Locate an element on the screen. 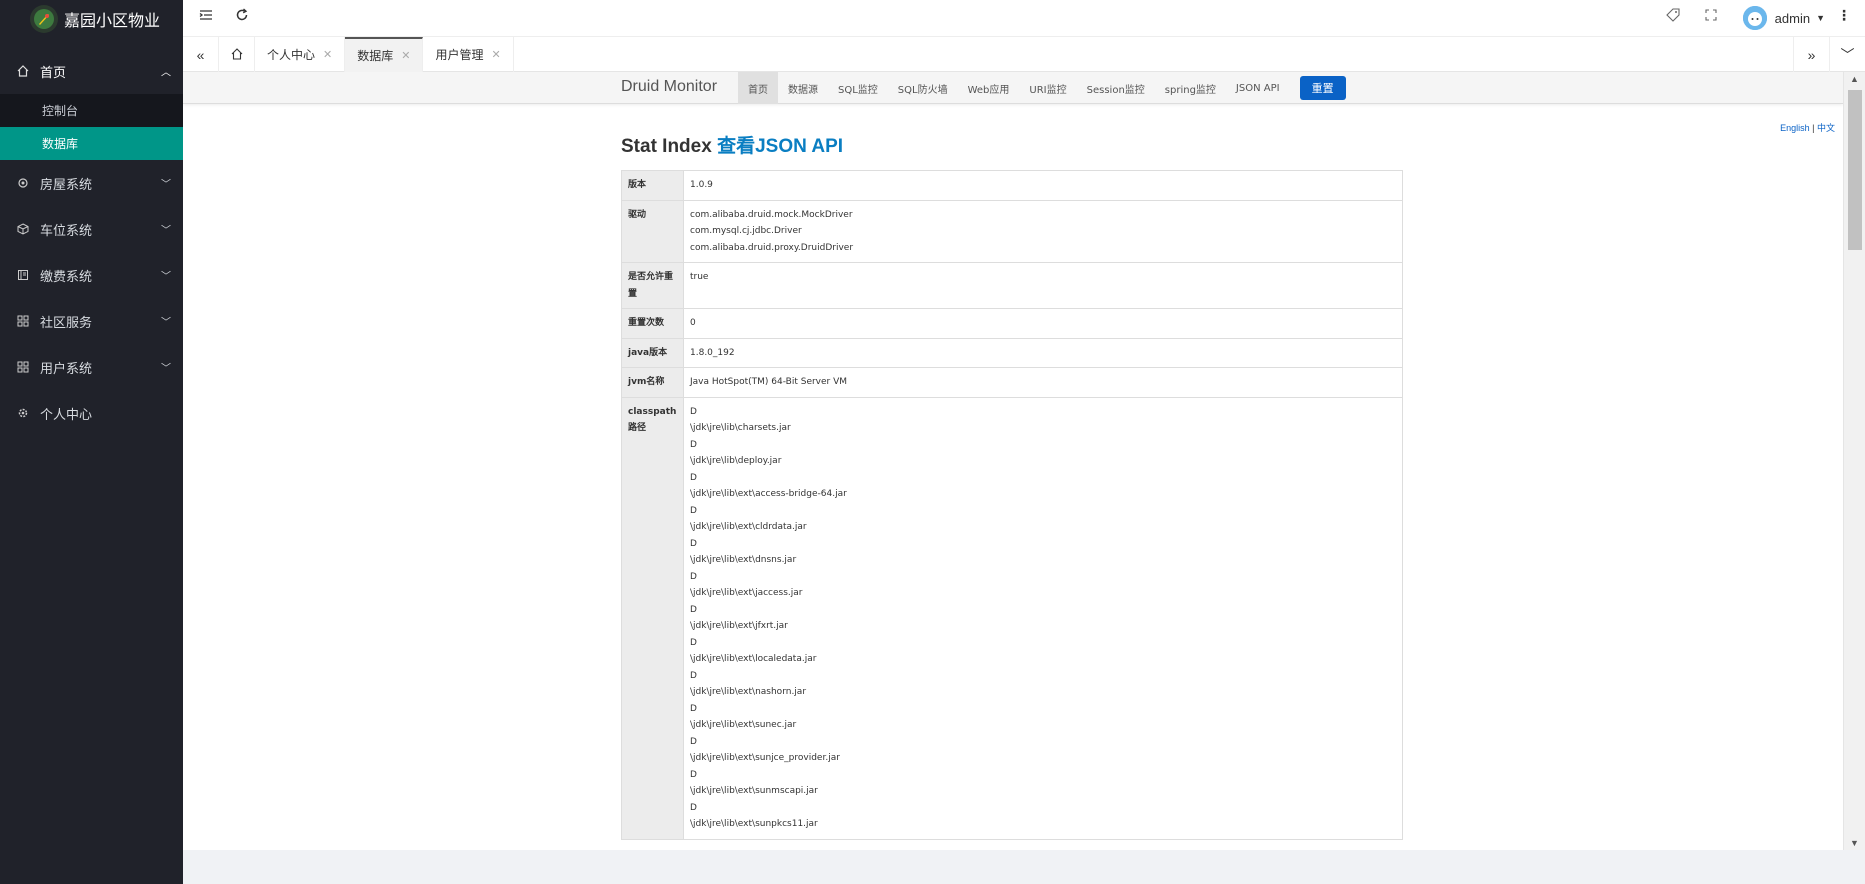 The image size is (1865, 884). stat-key: 是否允许重置 is located at coordinates (652, 285).